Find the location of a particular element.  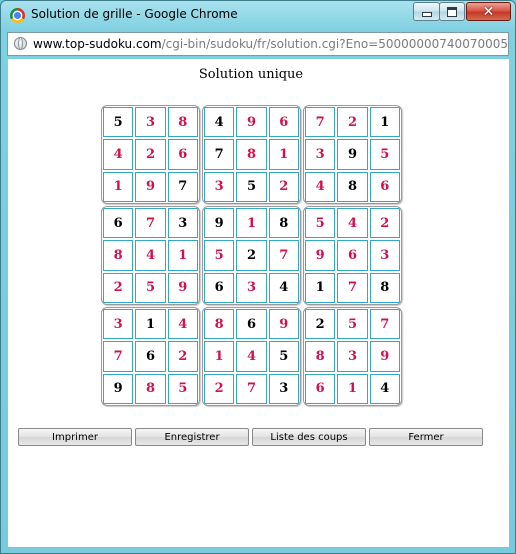

sudoku-box: 721 395 486 is located at coordinates (352, 154).